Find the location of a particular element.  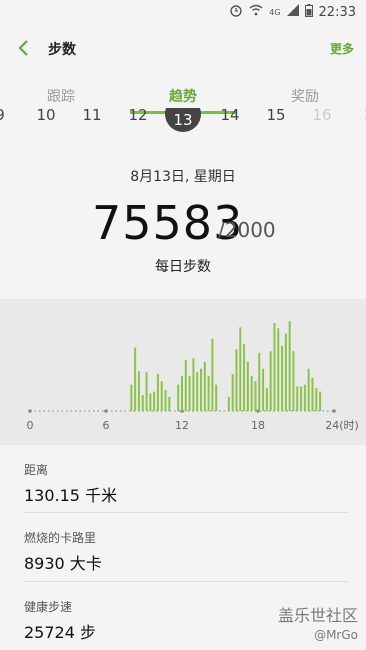

chart-tick-label: 0 is located at coordinates (30, 425).